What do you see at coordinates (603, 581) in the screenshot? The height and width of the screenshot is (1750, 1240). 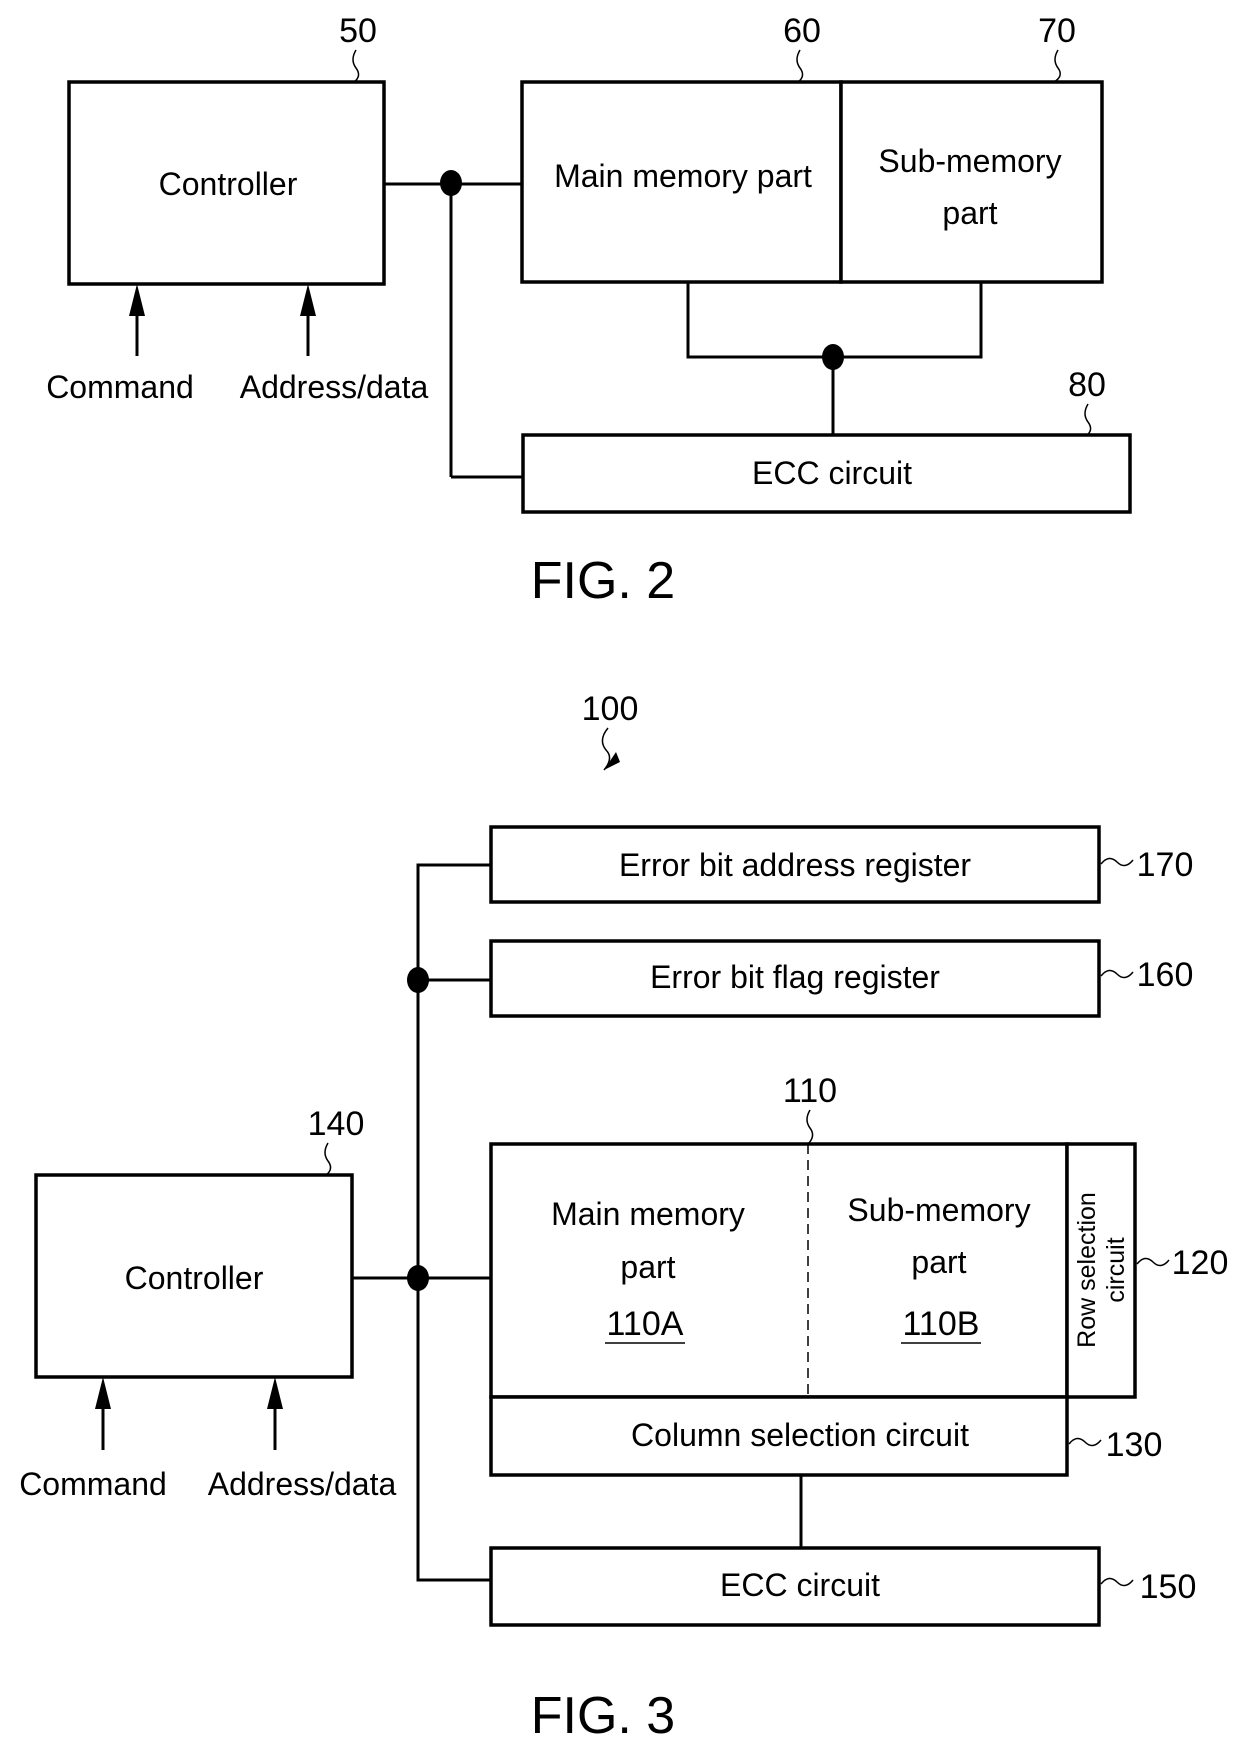 I see `fig2-caption: FIG. 2` at bounding box center [603, 581].